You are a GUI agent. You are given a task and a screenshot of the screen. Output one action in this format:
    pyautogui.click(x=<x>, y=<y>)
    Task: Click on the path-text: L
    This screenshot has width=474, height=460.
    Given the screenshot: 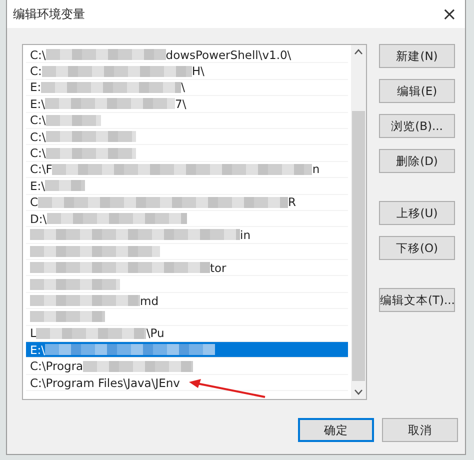 What is the action you would take?
    pyautogui.click(x=33, y=333)
    